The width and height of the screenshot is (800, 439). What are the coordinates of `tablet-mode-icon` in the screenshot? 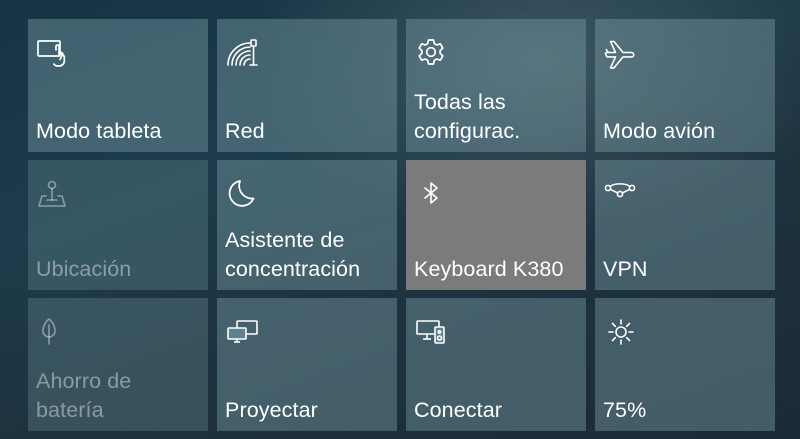 It's located at (54, 53).